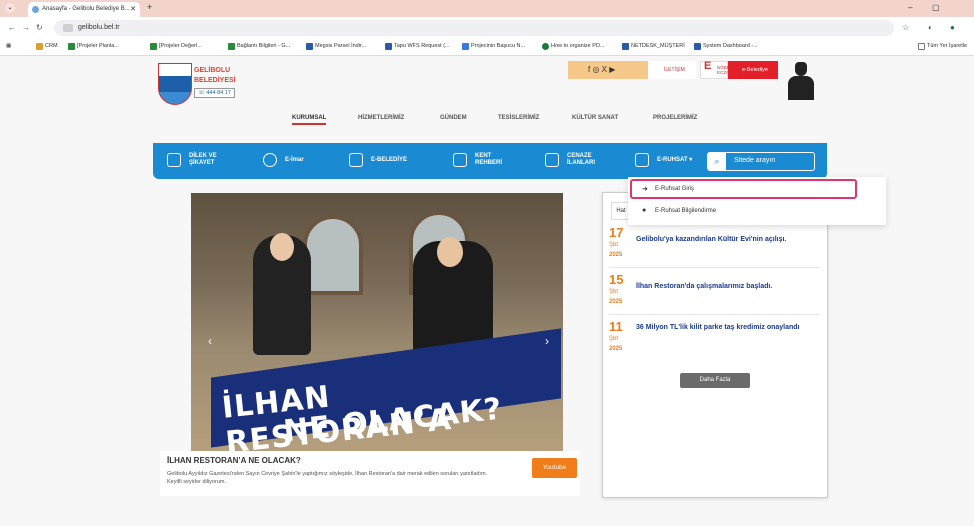 This screenshot has width=974, height=526. Describe the element at coordinates (547, 341) in the screenshot. I see `slider-next-icon: ›` at that location.